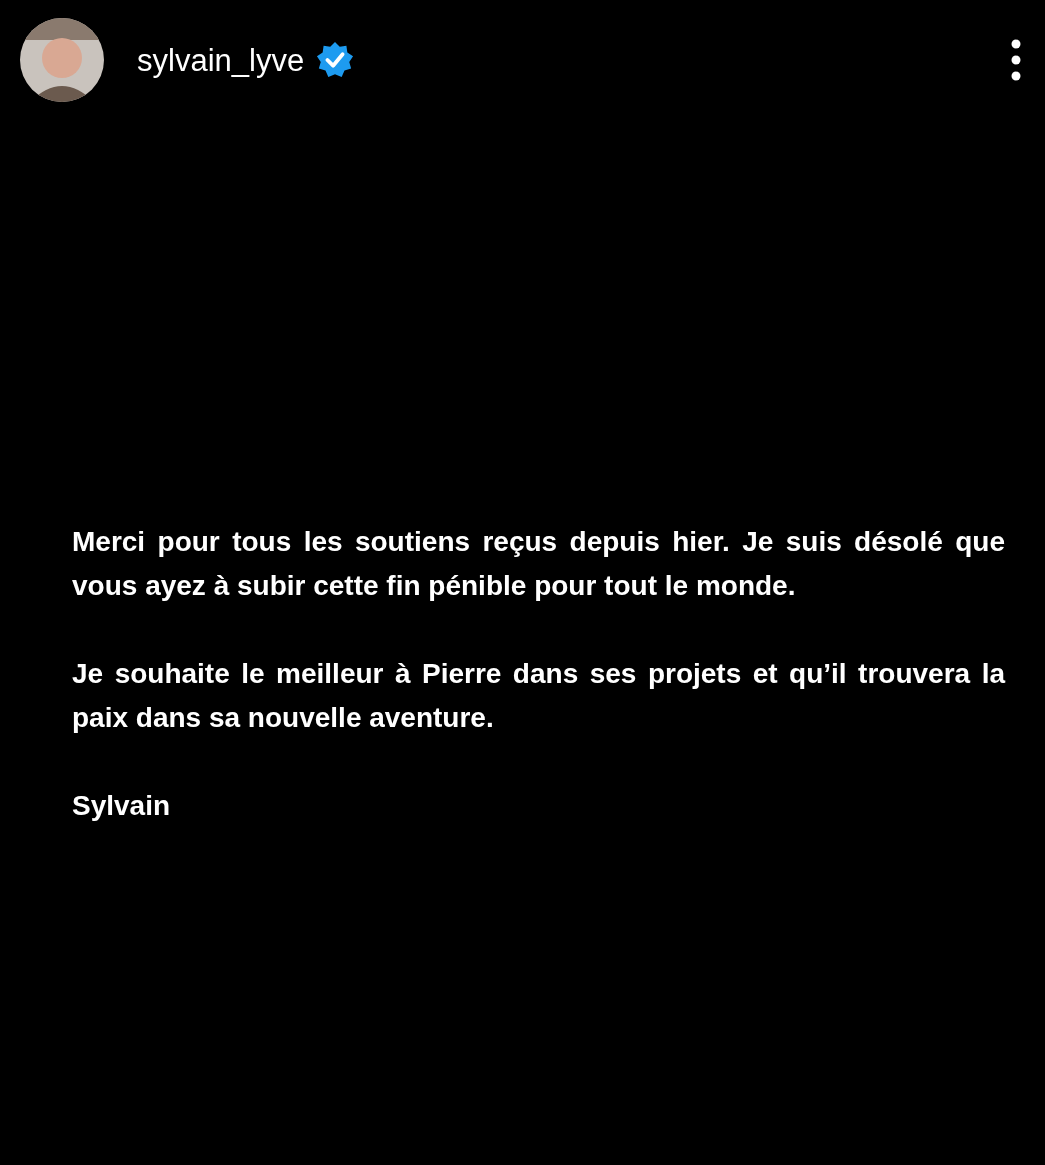 The height and width of the screenshot is (1165, 1045). What do you see at coordinates (1016, 60) in the screenshot?
I see `more-options-icon` at bounding box center [1016, 60].